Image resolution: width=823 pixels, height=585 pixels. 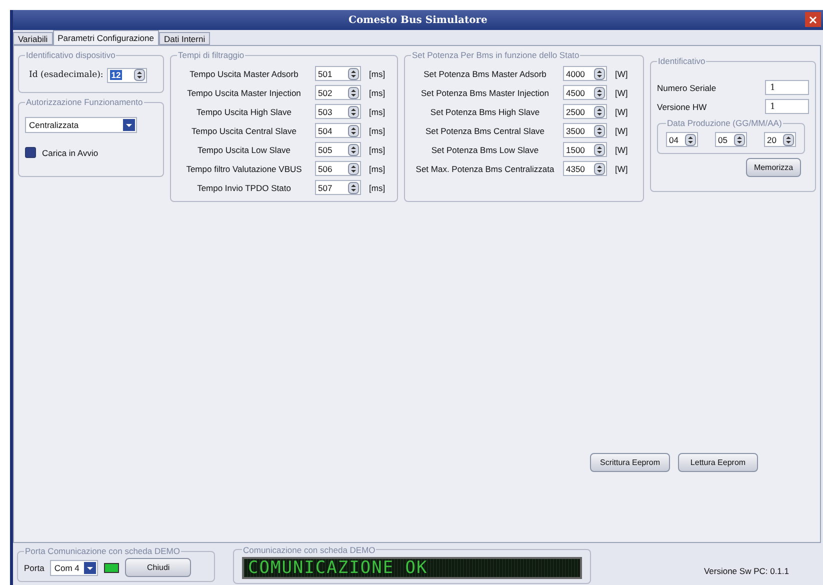 I want to click on number-spin-field: 506, so click(x=338, y=168).